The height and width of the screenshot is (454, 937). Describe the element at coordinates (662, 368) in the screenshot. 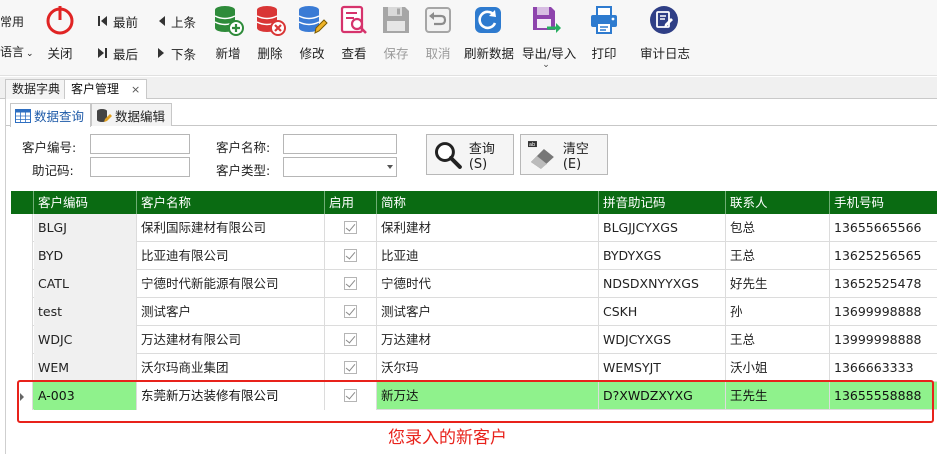

I see `cell-pinyin: WEMSYJT` at that location.